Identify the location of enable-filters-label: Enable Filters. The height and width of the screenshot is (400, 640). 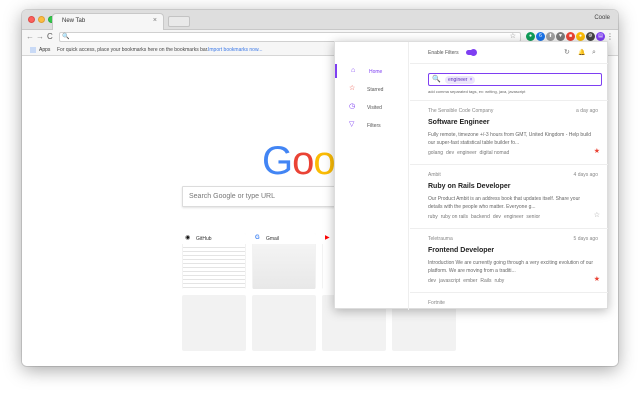
(443, 53).